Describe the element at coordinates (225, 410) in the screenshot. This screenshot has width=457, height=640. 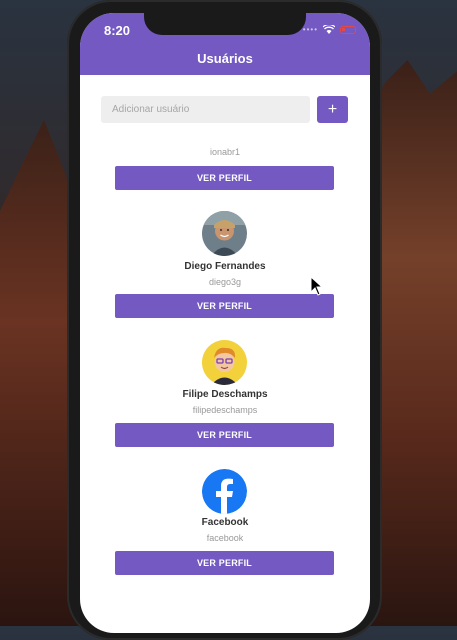
I see `user-login: filipedeschamps` at that location.